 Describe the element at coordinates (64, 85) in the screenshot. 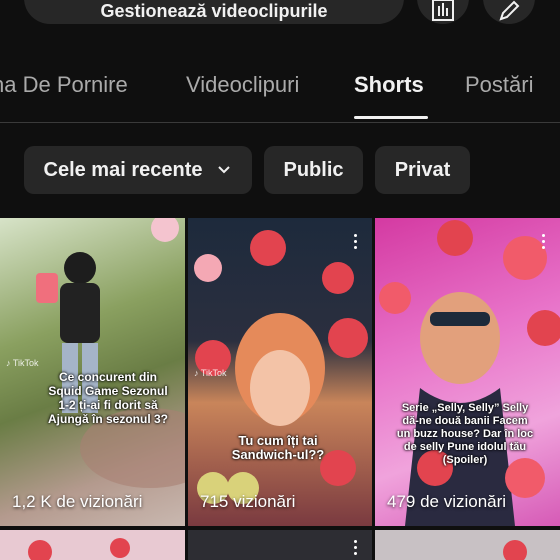

I see `tab-home: na De Pornire` at that location.